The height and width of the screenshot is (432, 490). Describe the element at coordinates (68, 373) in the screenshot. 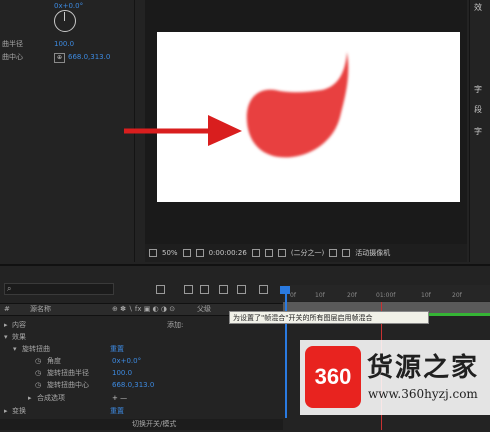

I see `row-label: 旋转扭曲半径` at that location.